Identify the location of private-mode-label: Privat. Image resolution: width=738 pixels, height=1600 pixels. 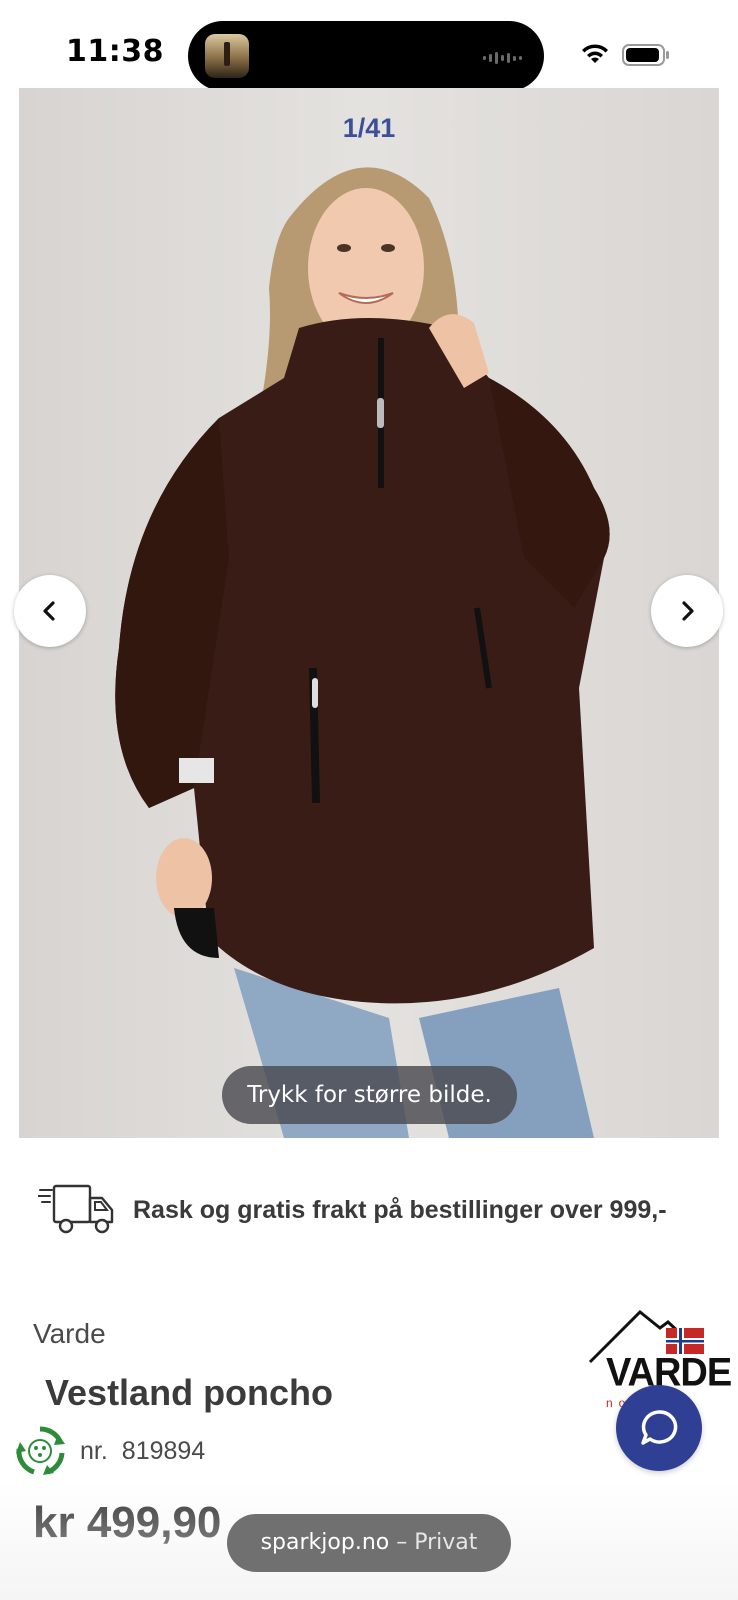
(446, 1542).